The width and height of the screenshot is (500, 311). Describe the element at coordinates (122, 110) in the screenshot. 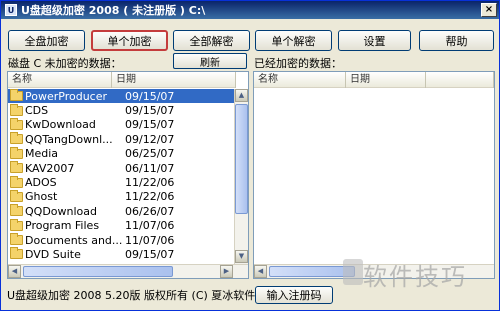

I see `file-row: CDS 09/15/07` at that location.